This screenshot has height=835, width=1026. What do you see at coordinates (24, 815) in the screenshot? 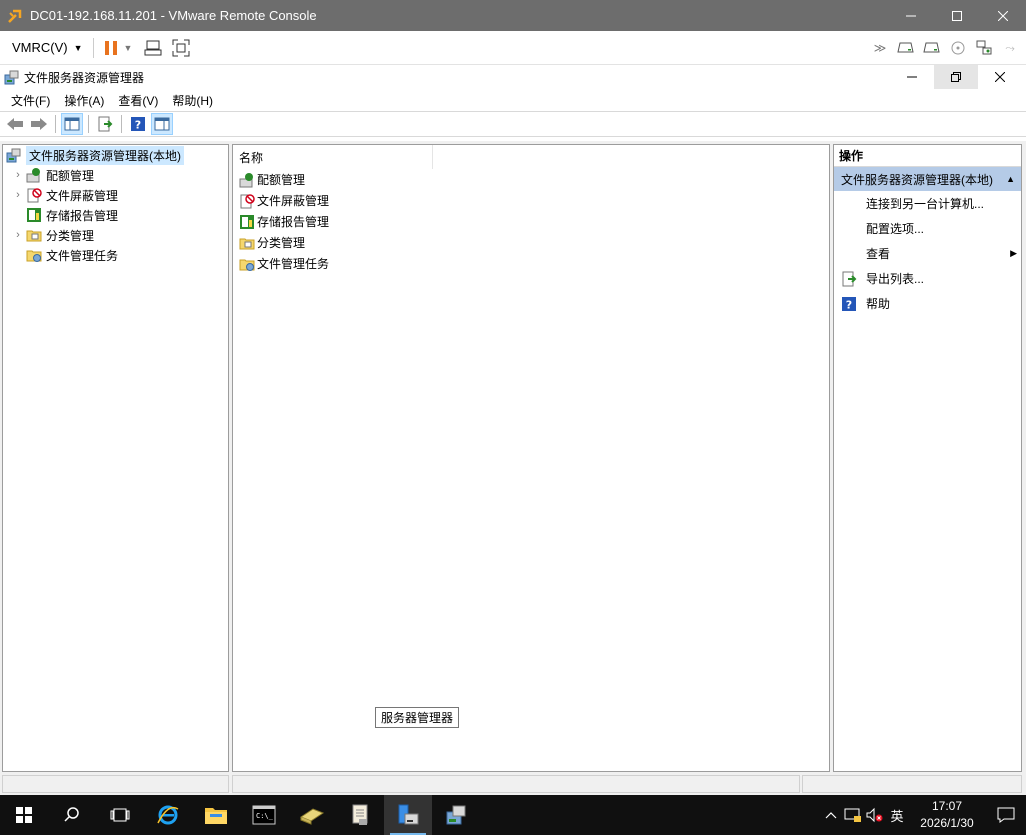
I see `start-button` at bounding box center [24, 815].